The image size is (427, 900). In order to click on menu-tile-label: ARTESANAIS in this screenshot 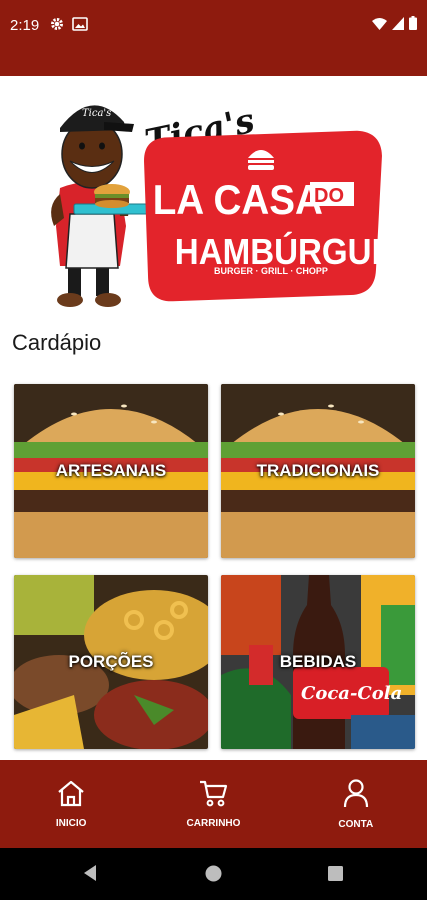, I will do `click(111, 470)`.